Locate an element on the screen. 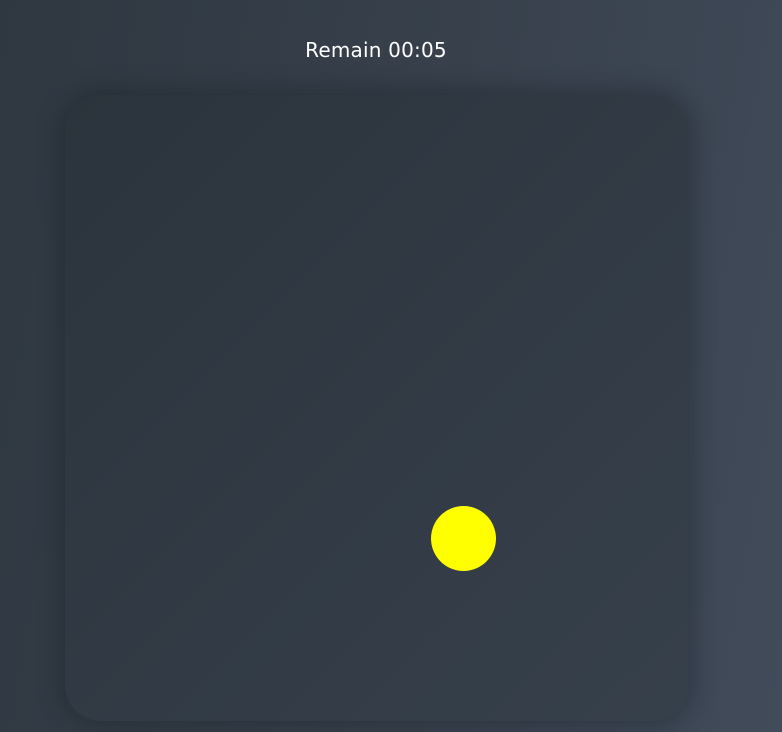  yellow-target-circle is located at coordinates (463, 538).